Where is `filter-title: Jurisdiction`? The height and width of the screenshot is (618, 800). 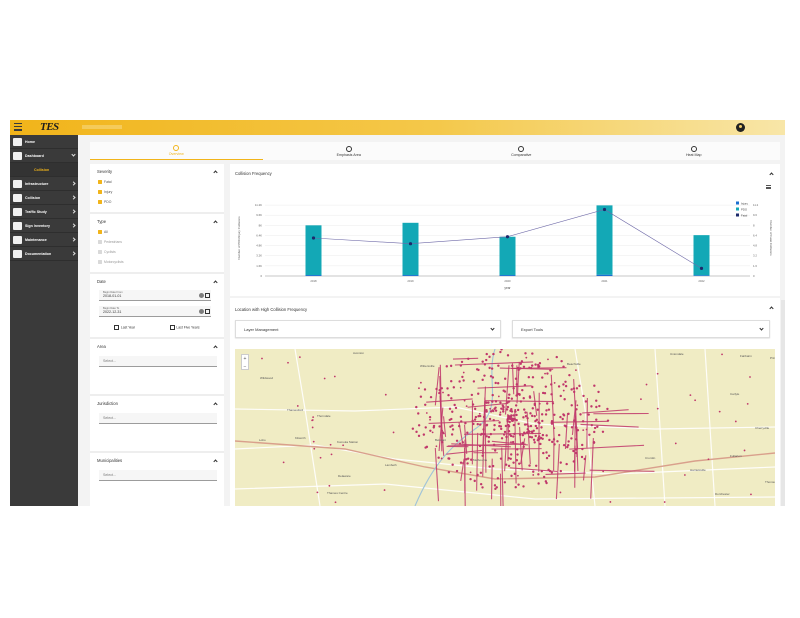 filter-title: Jurisdiction is located at coordinates (107, 403).